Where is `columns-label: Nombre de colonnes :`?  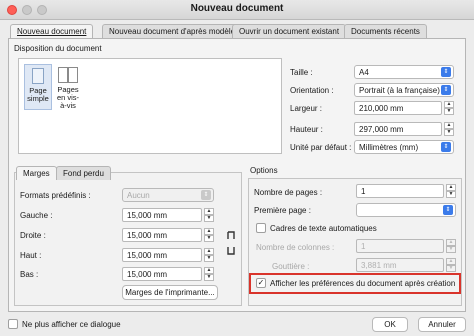
columns-label: Nombre de colonnes : is located at coordinates (295, 247).